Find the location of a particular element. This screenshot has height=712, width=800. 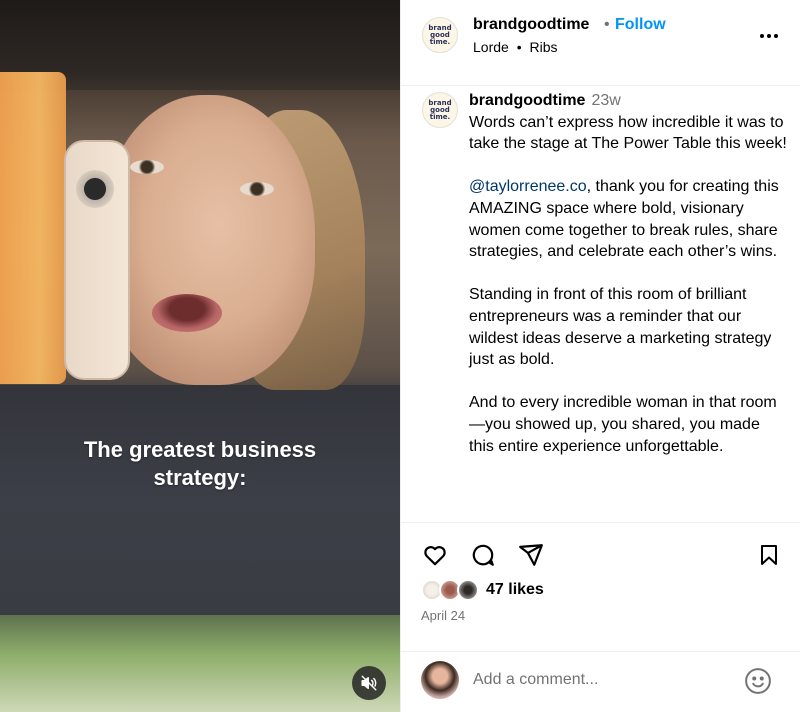

more-options-icon is located at coordinates (769, 36).